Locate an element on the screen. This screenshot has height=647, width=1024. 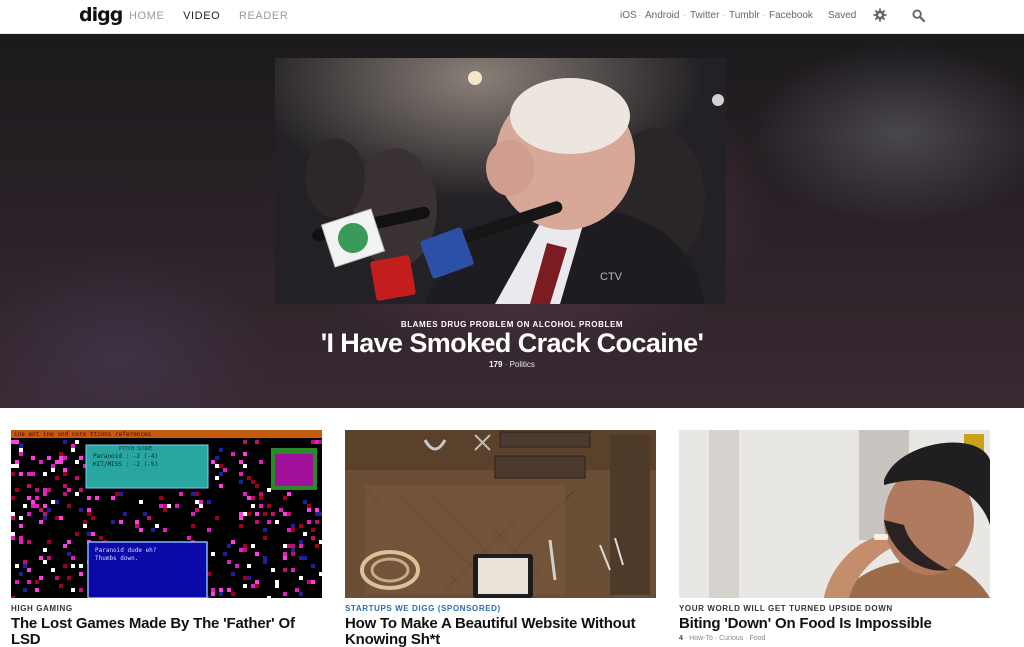
svg-text: Paranoid dude eh? is located at coordinates (126, 550).